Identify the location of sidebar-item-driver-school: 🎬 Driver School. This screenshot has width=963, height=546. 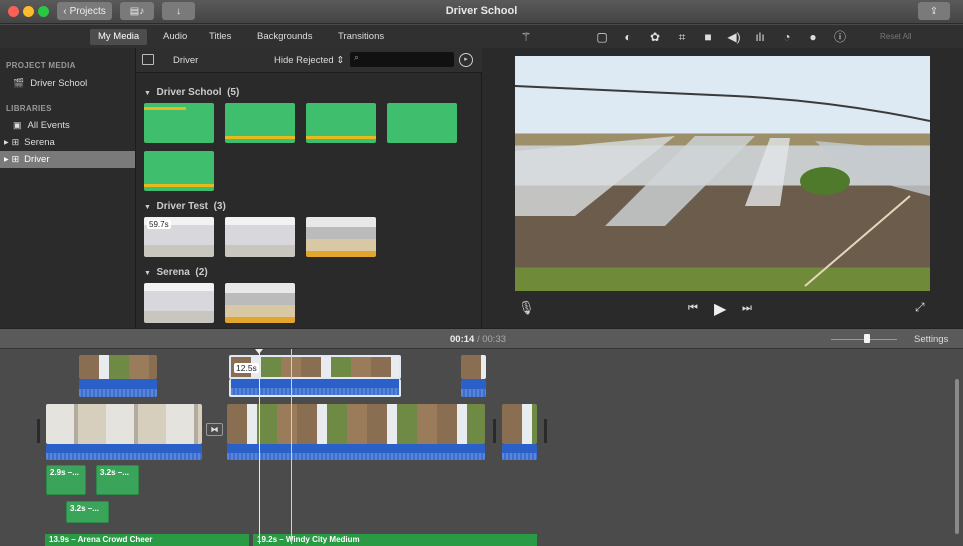
(67, 83).